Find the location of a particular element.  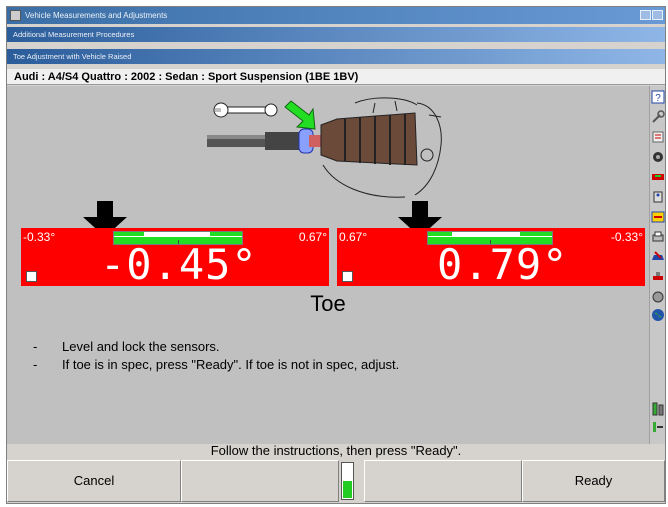

left-edit-icon is located at coordinates (31, 276).